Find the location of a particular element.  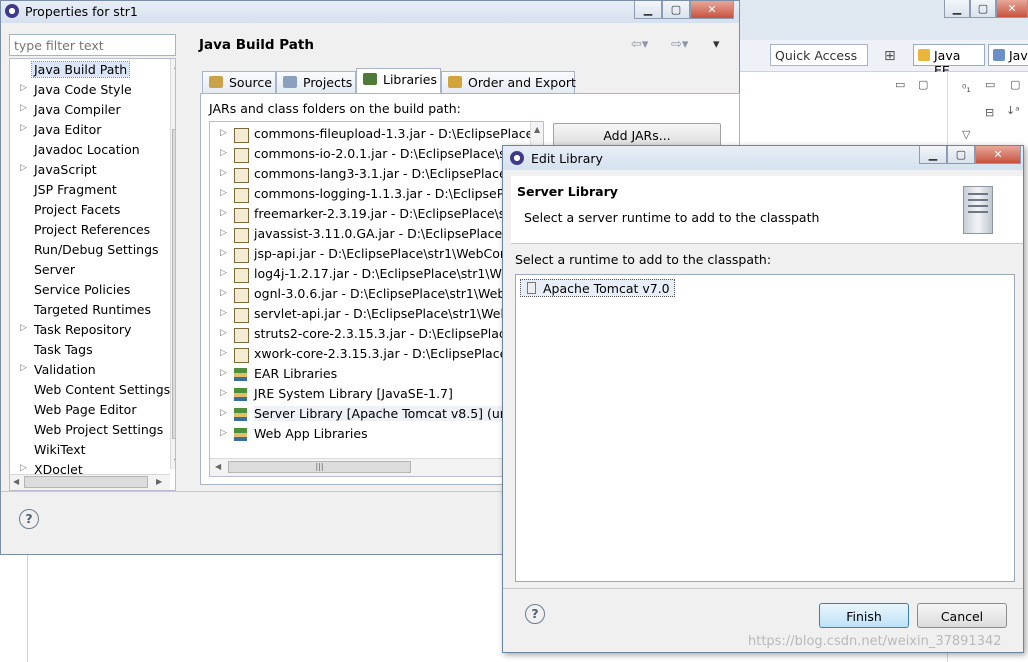

edit-minimize-button: ▁ is located at coordinates (933, 155).